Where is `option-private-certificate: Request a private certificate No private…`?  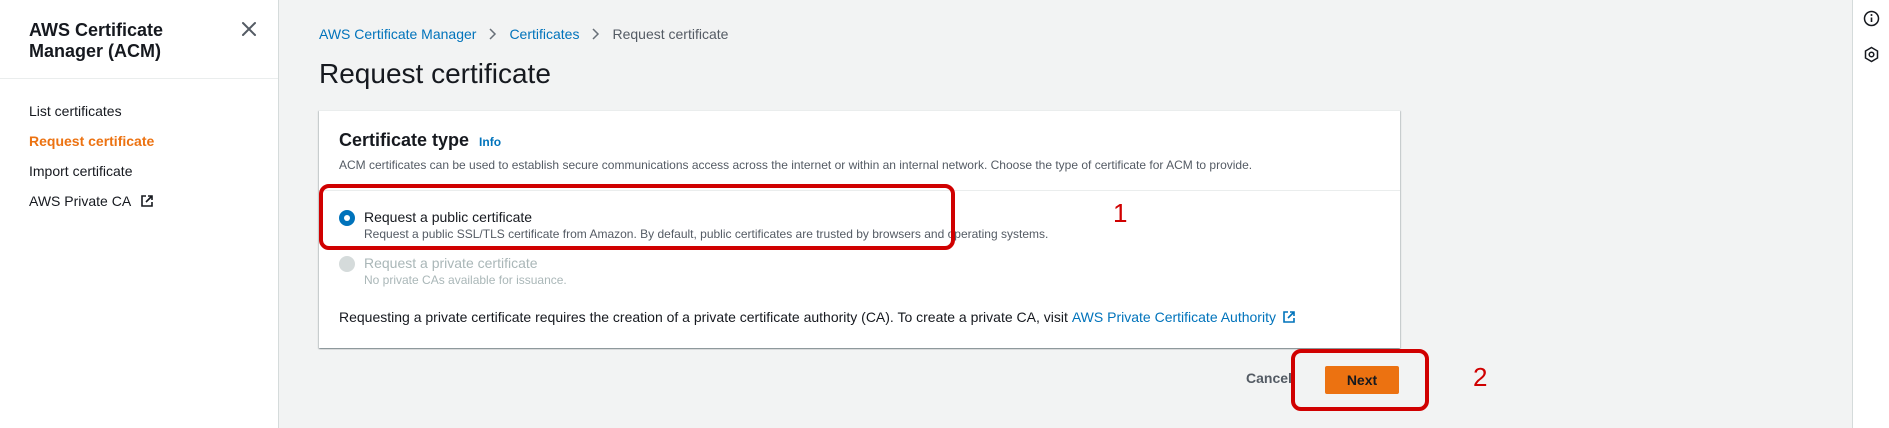 option-private-certificate: Request a private certificate No private… is located at coordinates (453, 271).